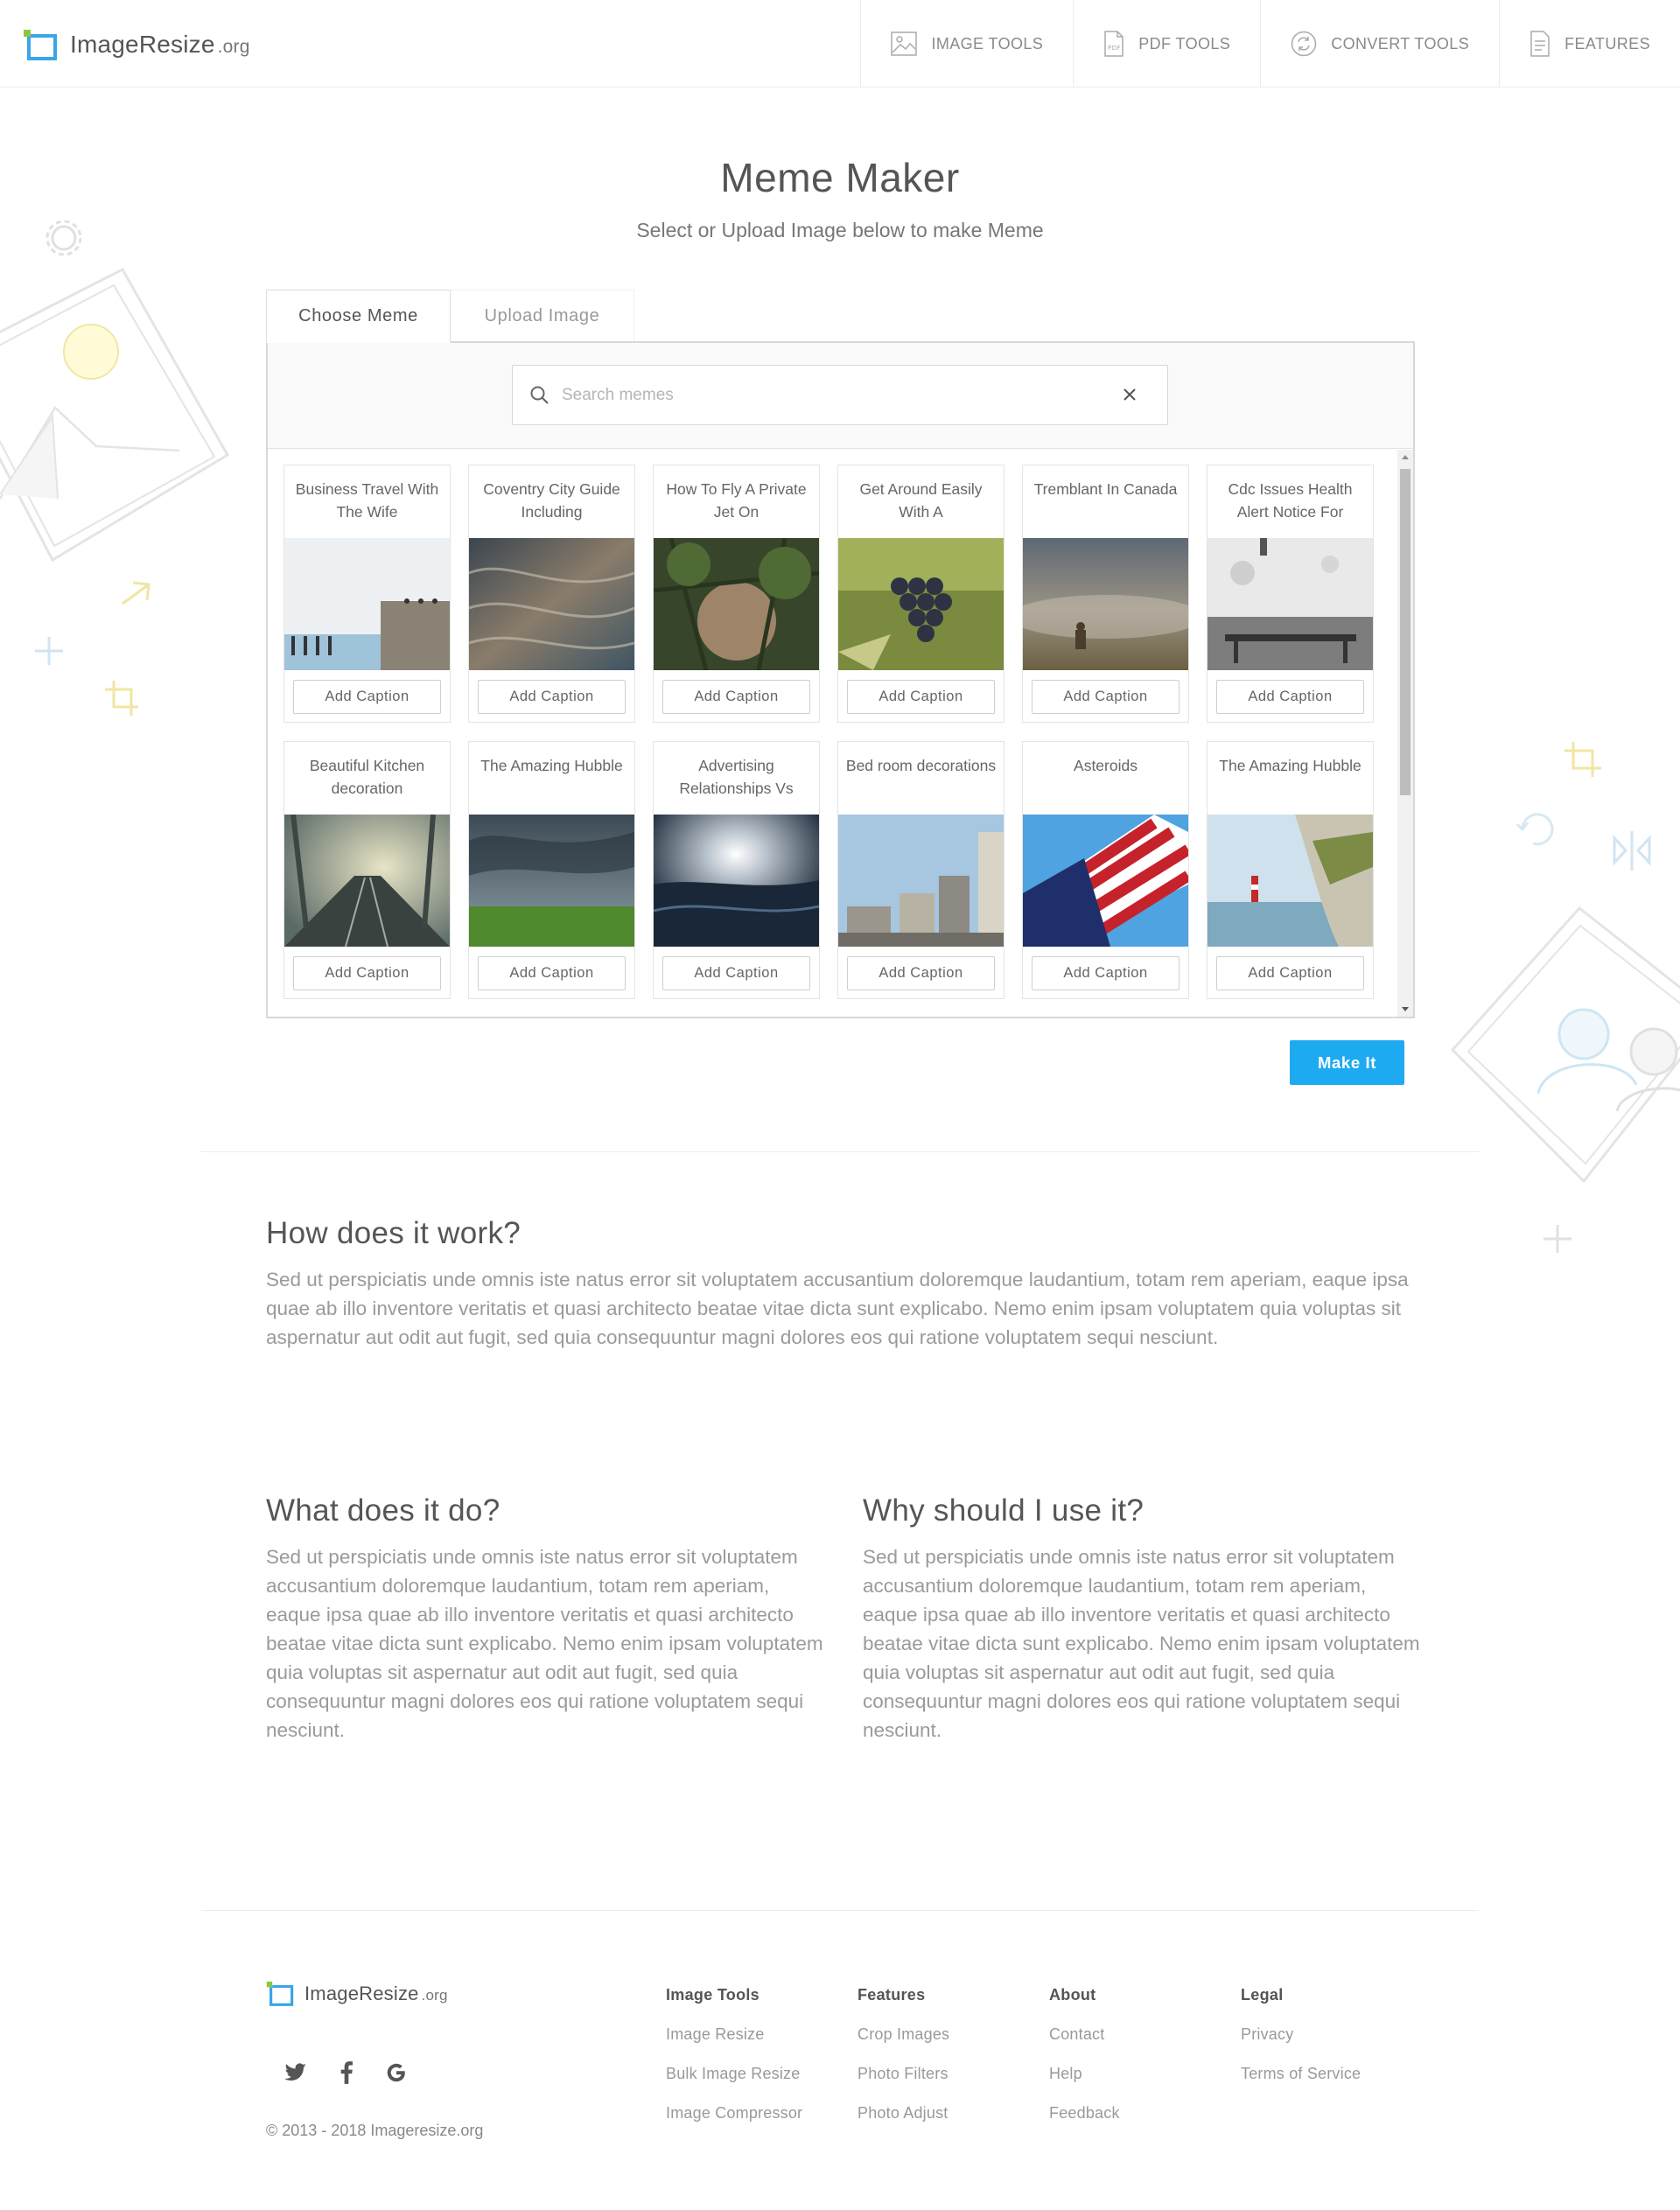  What do you see at coordinates (734, 2034) in the screenshot?
I see `footer-link-image-resize: Image Resize` at bounding box center [734, 2034].